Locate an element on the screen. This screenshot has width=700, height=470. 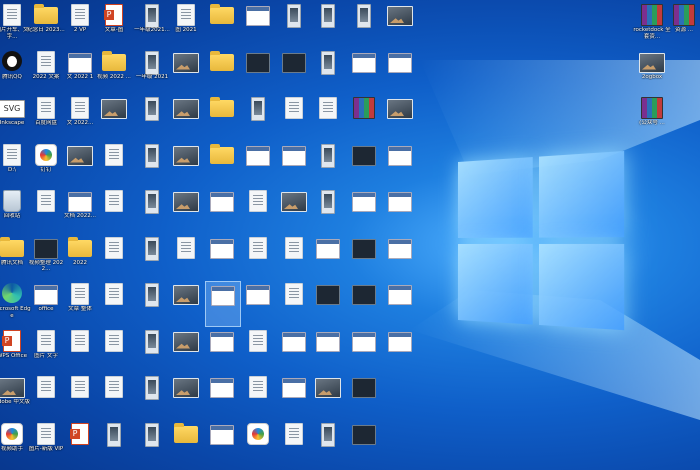
desktop-icon: 2022 文案 is located at coordinates (46, 71).